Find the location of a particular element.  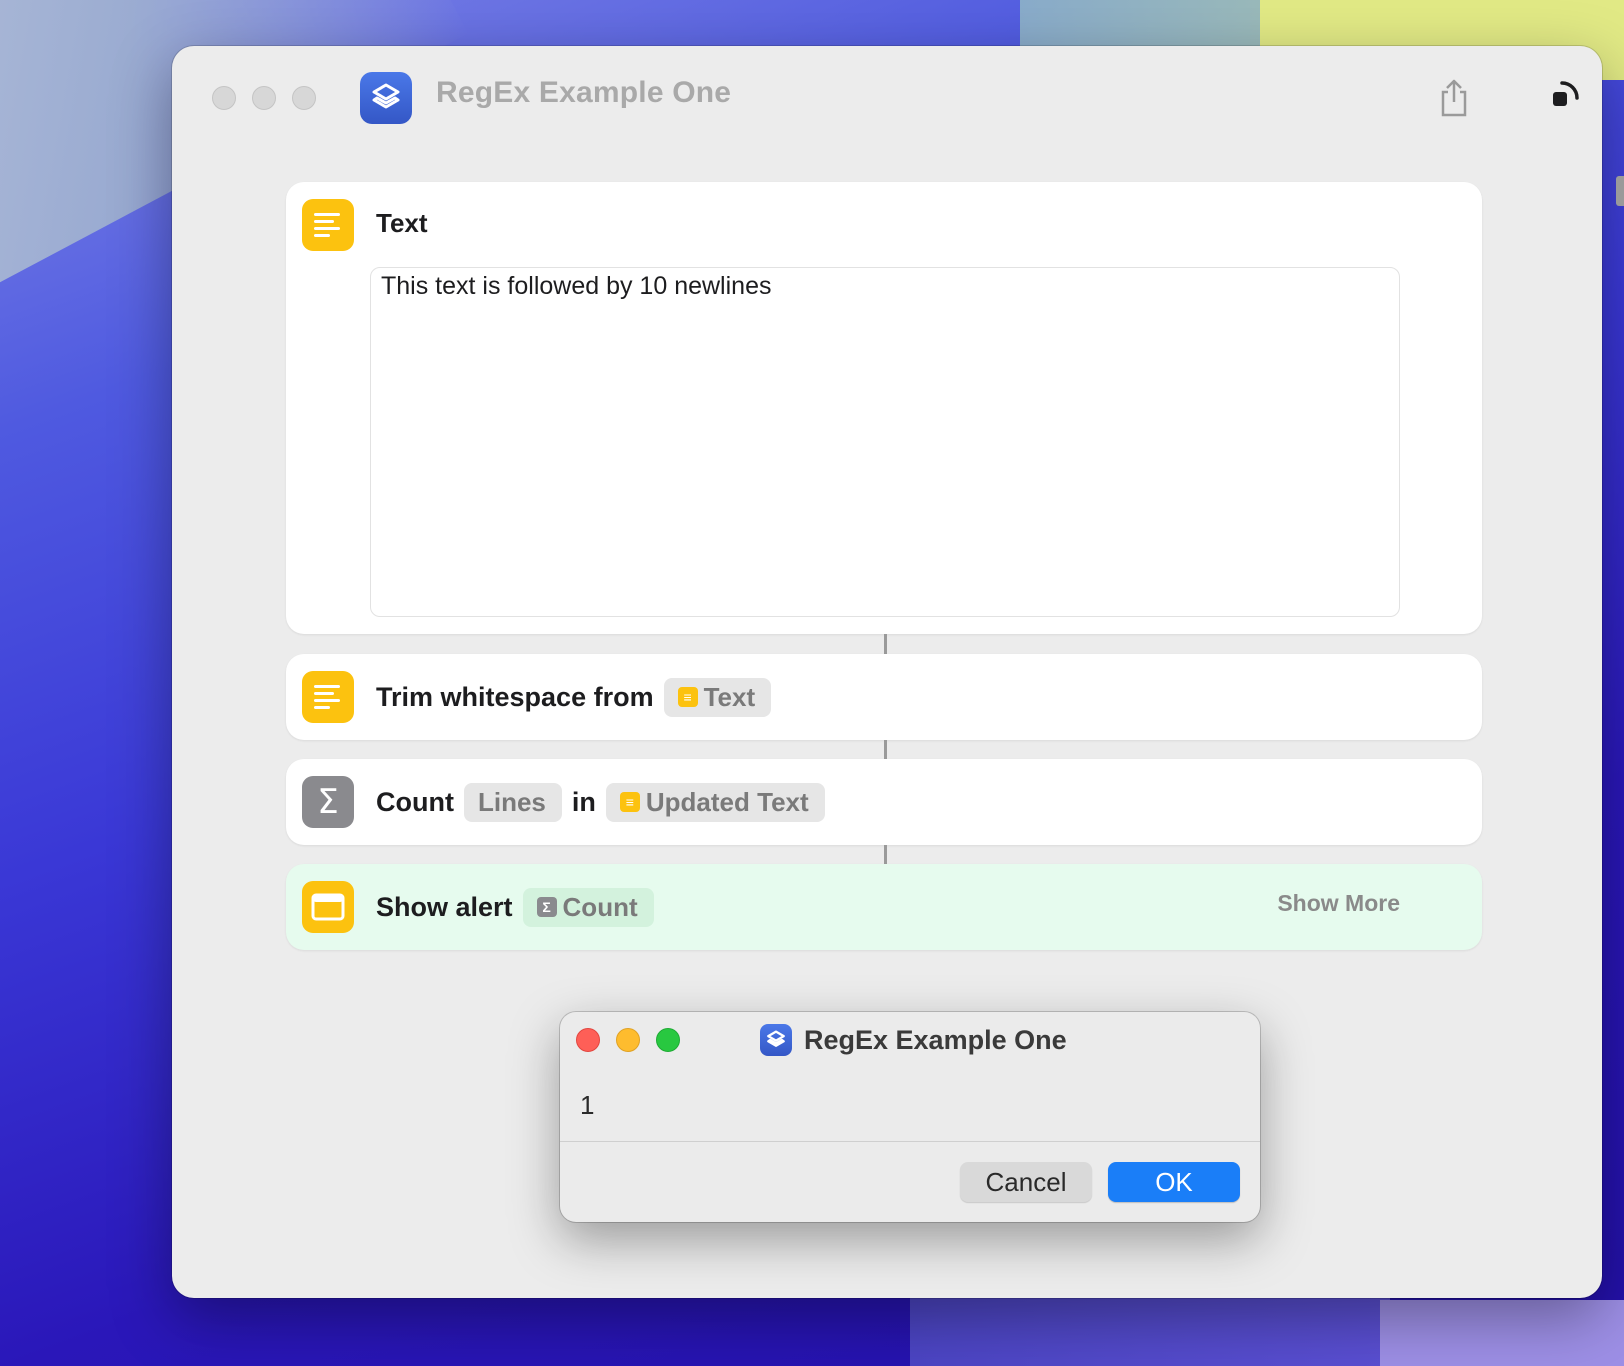

dialog-divider is located at coordinates (910, 1141).